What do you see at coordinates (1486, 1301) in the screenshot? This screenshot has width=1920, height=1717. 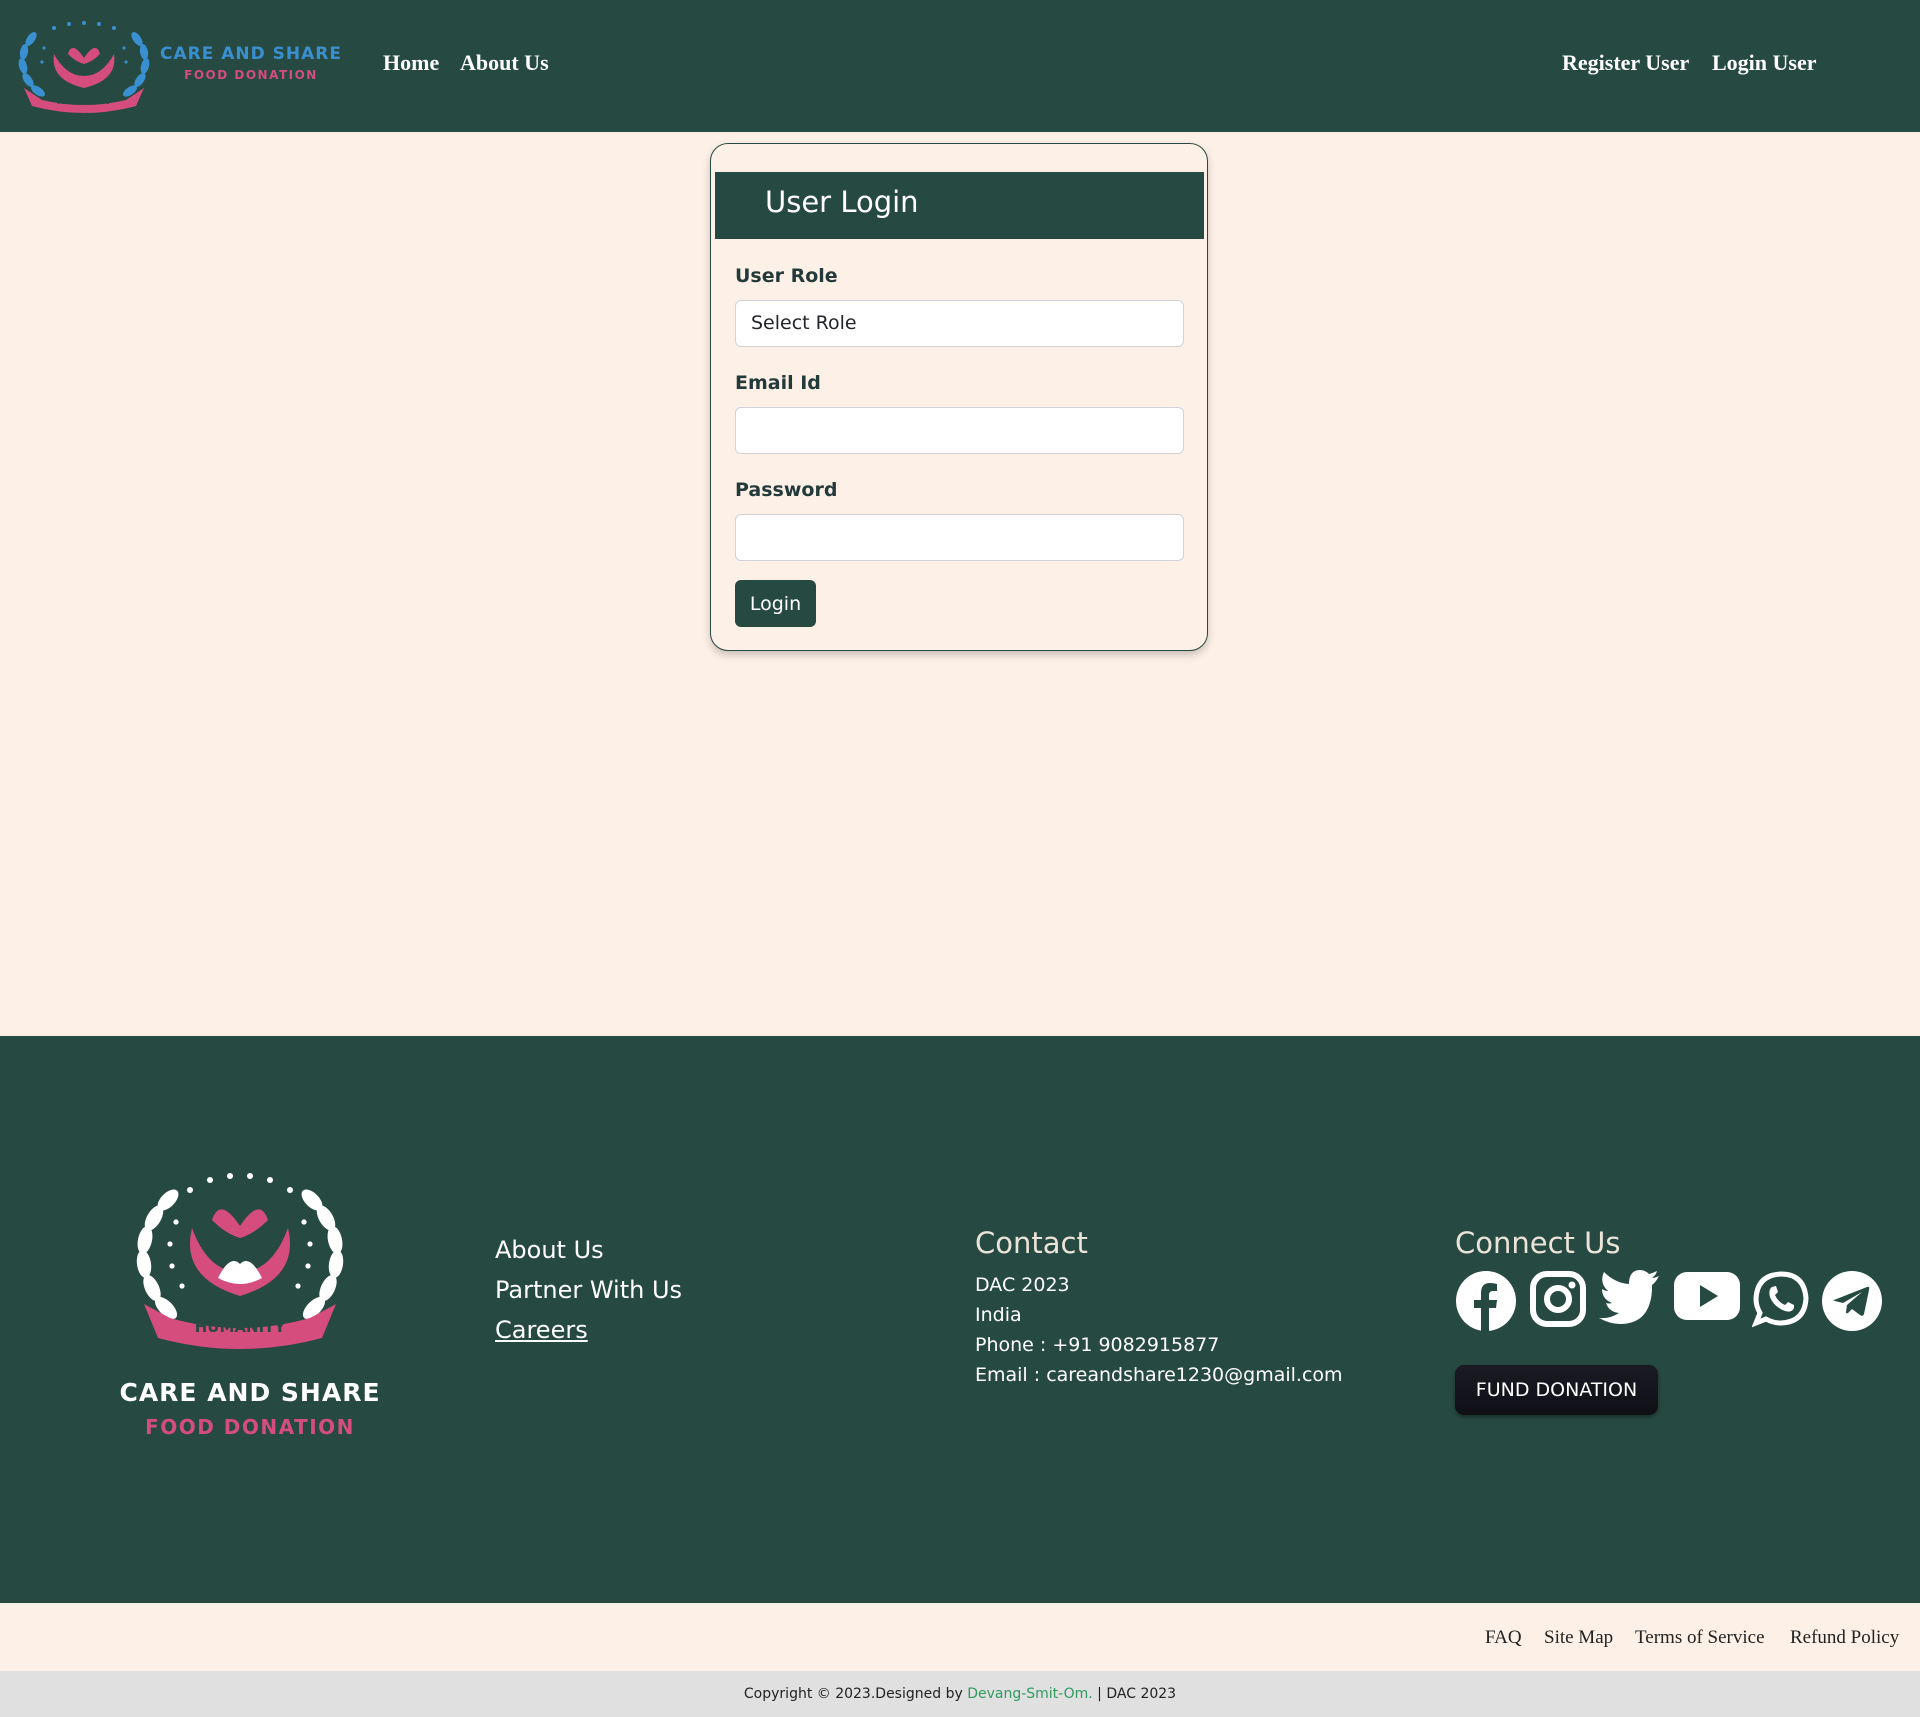 I see `facebook-icon` at bounding box center [1486, 1301].